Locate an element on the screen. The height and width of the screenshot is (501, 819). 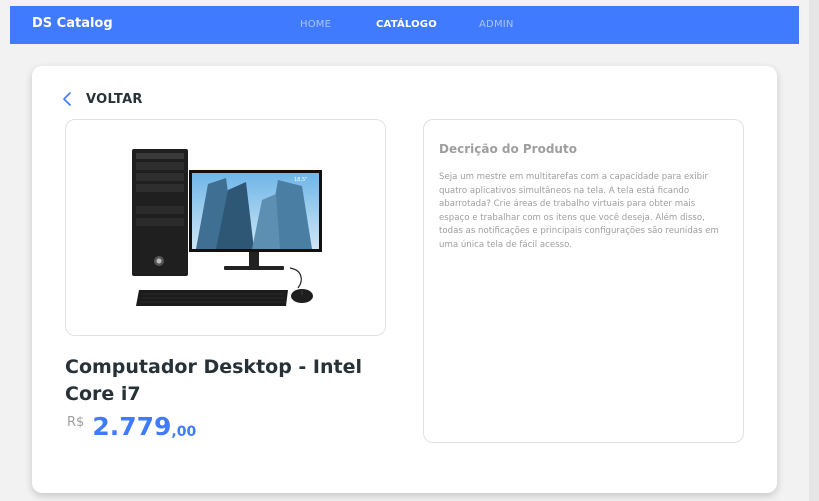
navbar: DS Catalog HOME CATÁLOGO ADMIN is located at coordinates (404, 25).